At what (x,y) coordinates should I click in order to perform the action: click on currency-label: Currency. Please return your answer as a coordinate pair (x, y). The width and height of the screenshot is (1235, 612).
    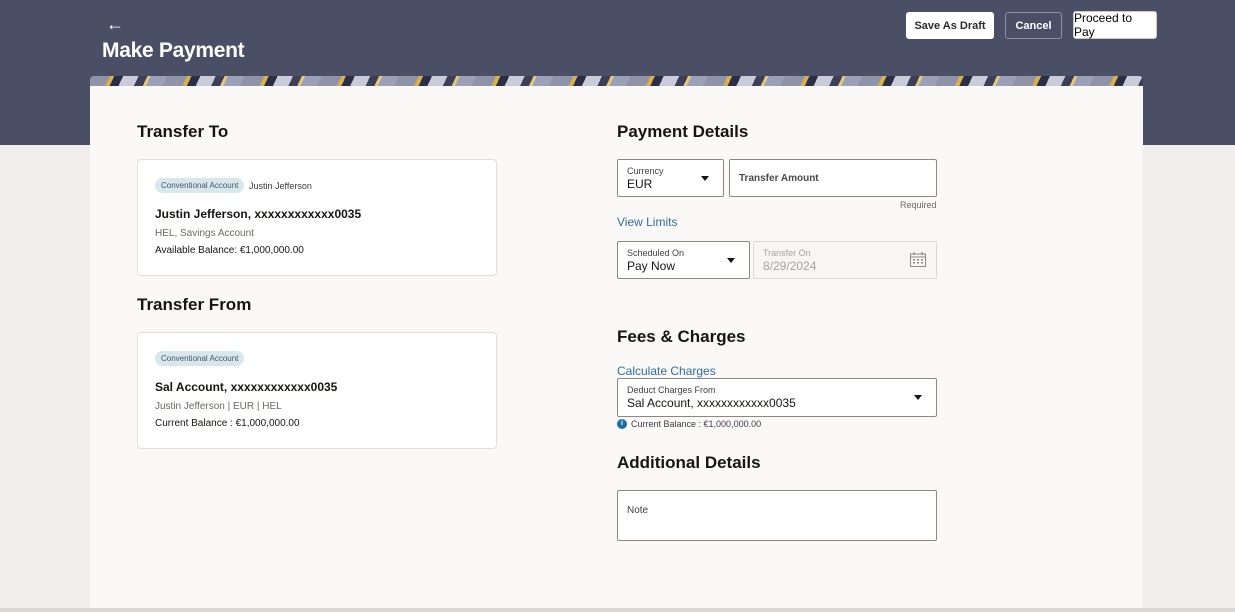
    Looking at the image, I should click on (645, 171).